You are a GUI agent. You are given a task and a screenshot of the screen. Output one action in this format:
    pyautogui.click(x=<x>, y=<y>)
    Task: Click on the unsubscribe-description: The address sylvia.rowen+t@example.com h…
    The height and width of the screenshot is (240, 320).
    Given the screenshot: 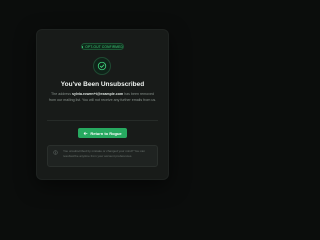 What is the action you would take?
    pyautogui.click(x=102, y=97)
    